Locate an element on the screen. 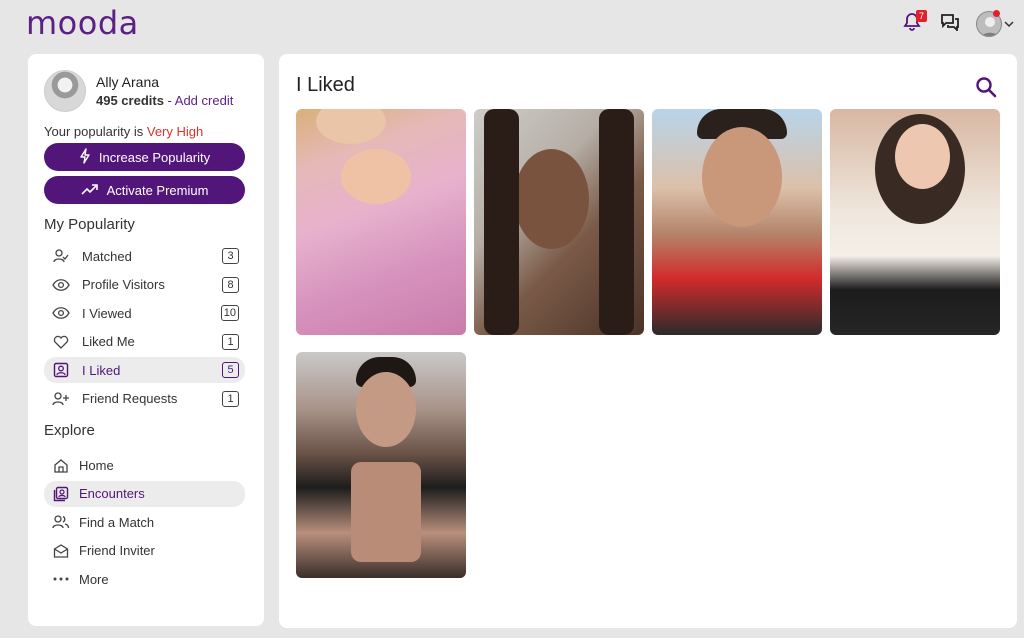 The height and width of the screenshot is (638, 1024). trending-up-icon is located at coordinates (89, 190).